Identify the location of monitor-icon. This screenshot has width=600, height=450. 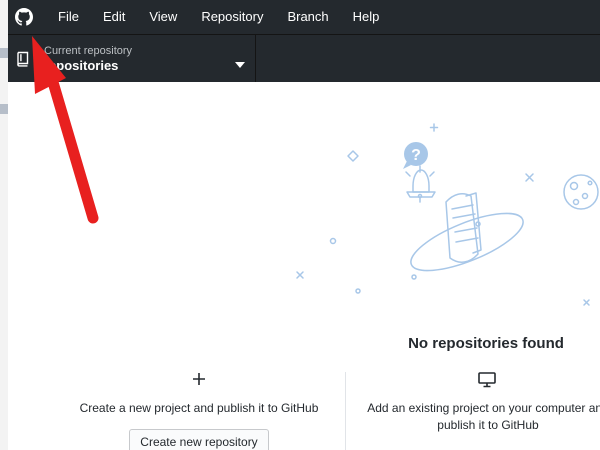
(476, 381).